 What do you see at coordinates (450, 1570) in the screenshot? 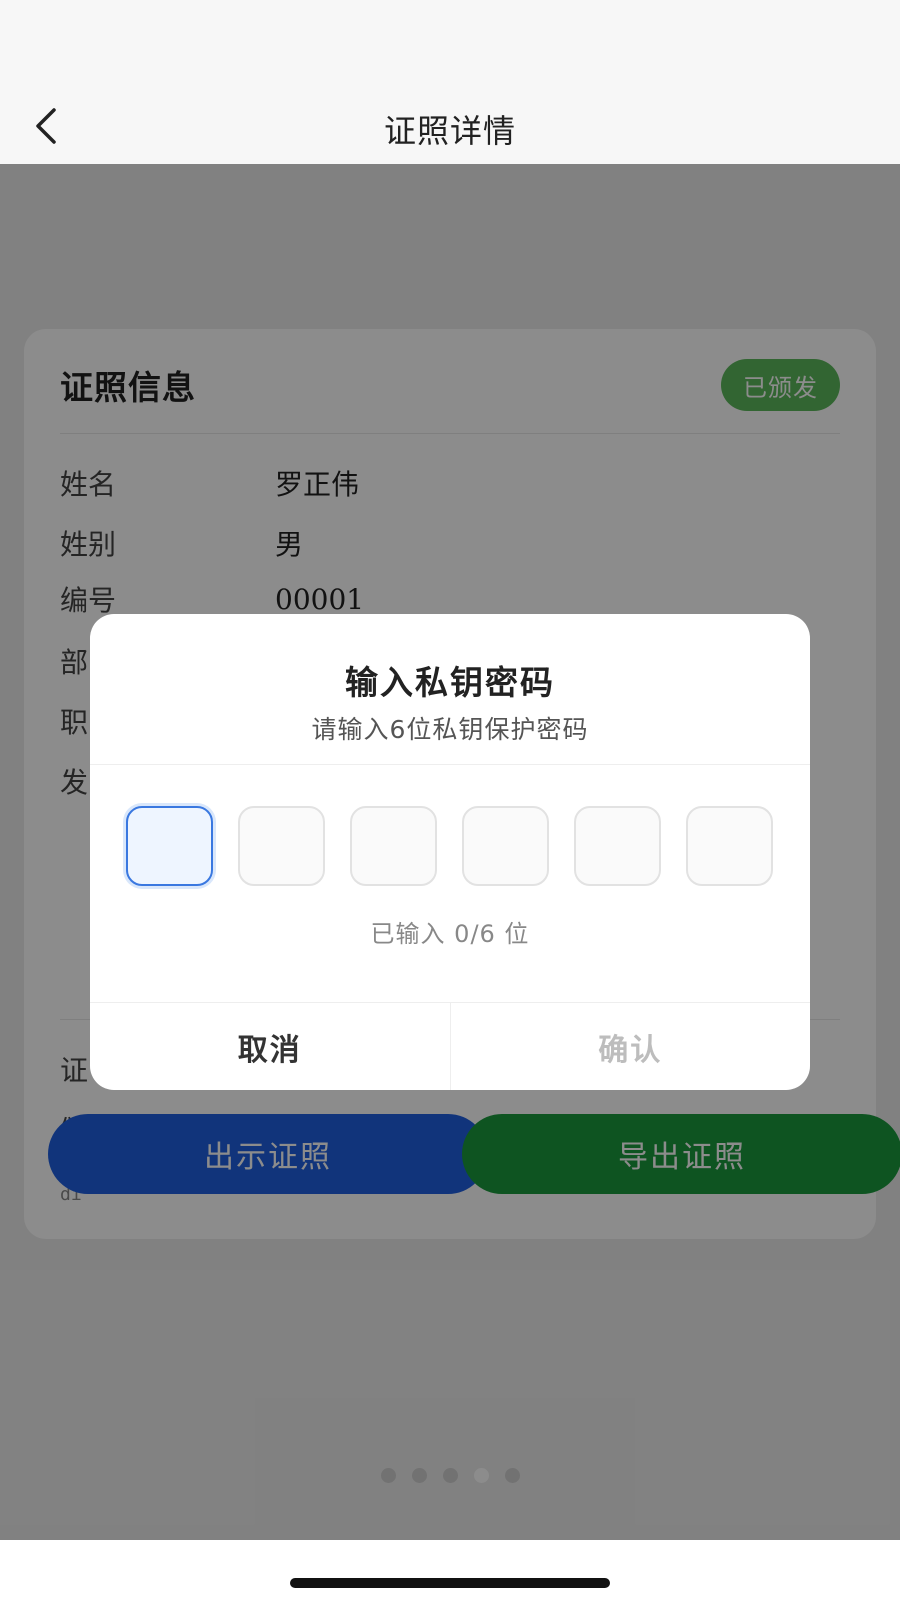
I see `home-bar-area` at bounding box center [450, 1570].